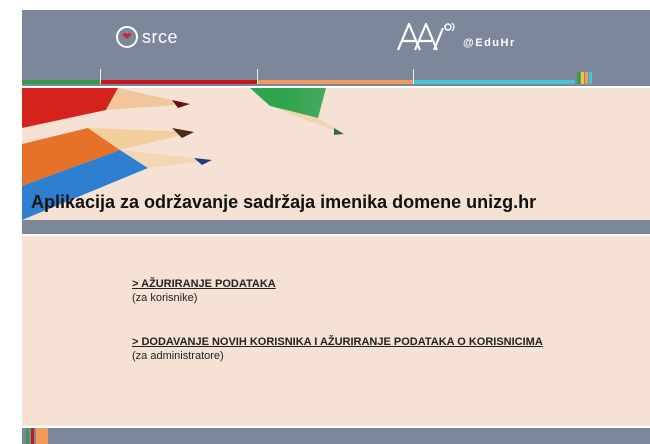 The height and width of the screenshot is (444, 650). What do you see at coordinates (160, 36) in the screenshot?
I see `srce-logo-text: srce` at bounding box center [160, 36].